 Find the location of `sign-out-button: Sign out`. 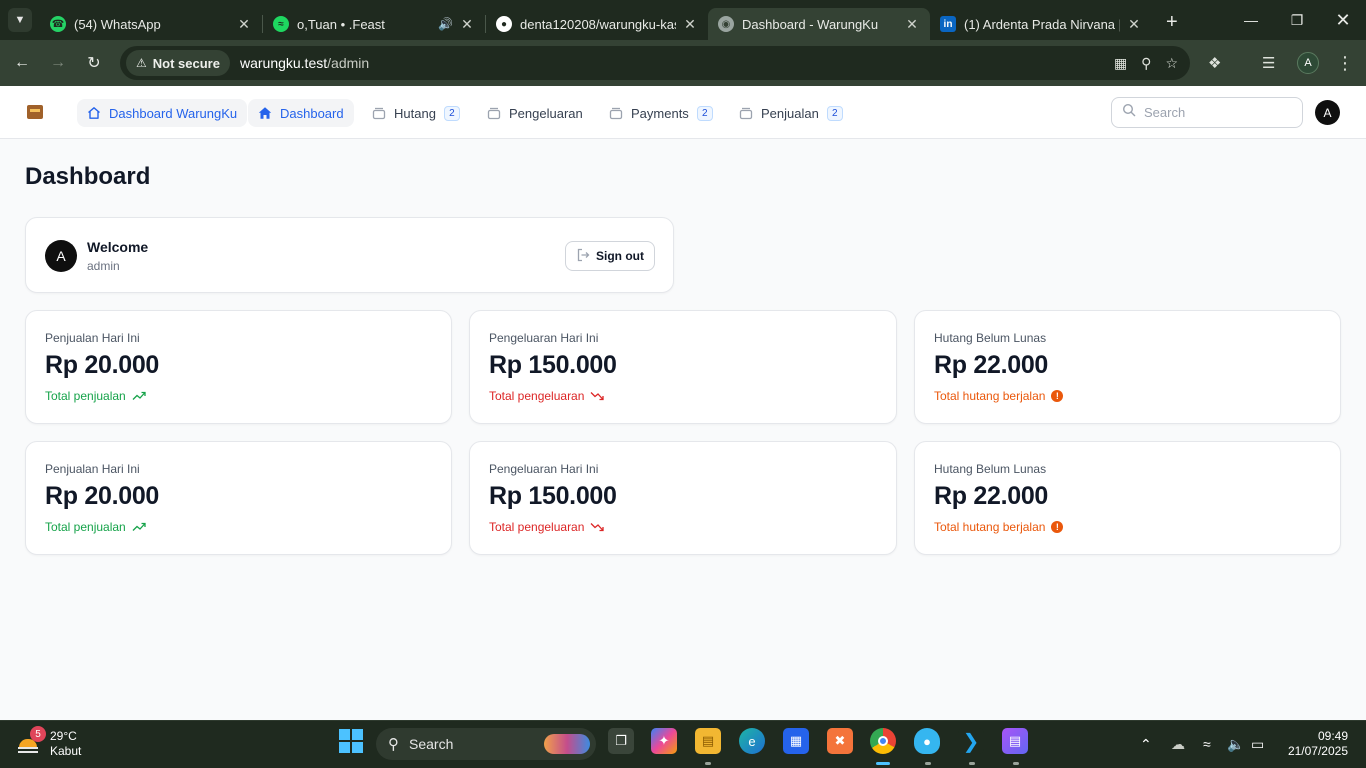

sign-out-button: Sign out is located at coordinates (610, 256).